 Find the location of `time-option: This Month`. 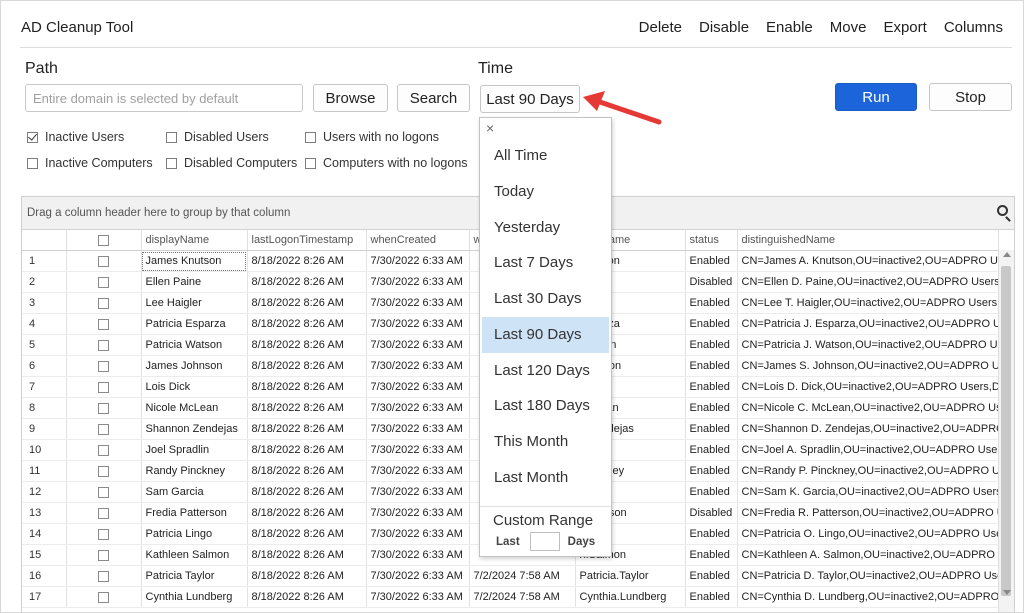

time-option: This Month is located at coordinates (545, 442).